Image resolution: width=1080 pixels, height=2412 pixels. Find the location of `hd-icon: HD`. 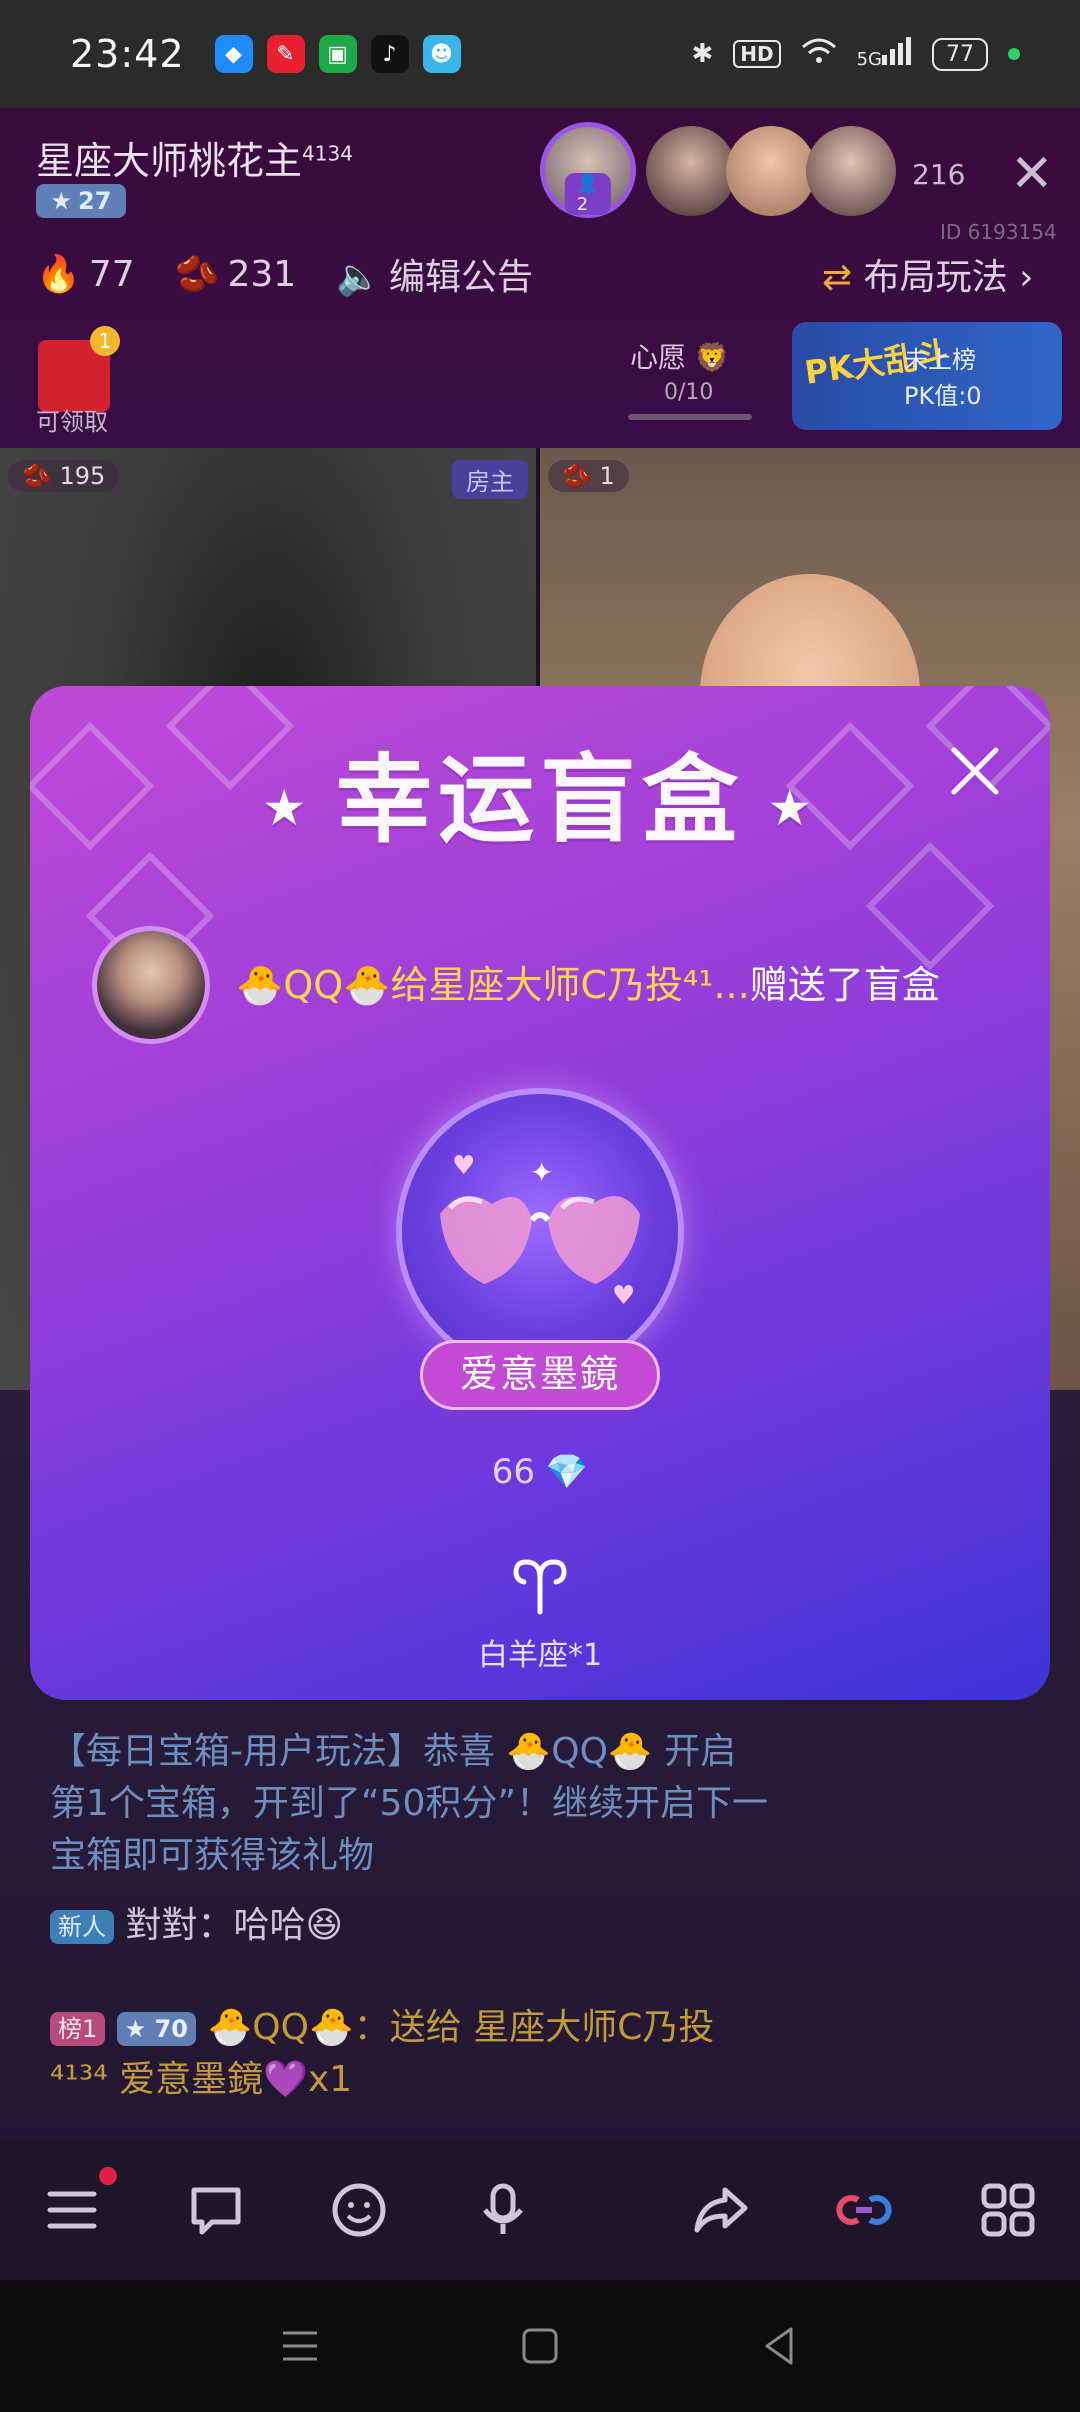

hd-icon: HD is located at coordinates (757, 54).